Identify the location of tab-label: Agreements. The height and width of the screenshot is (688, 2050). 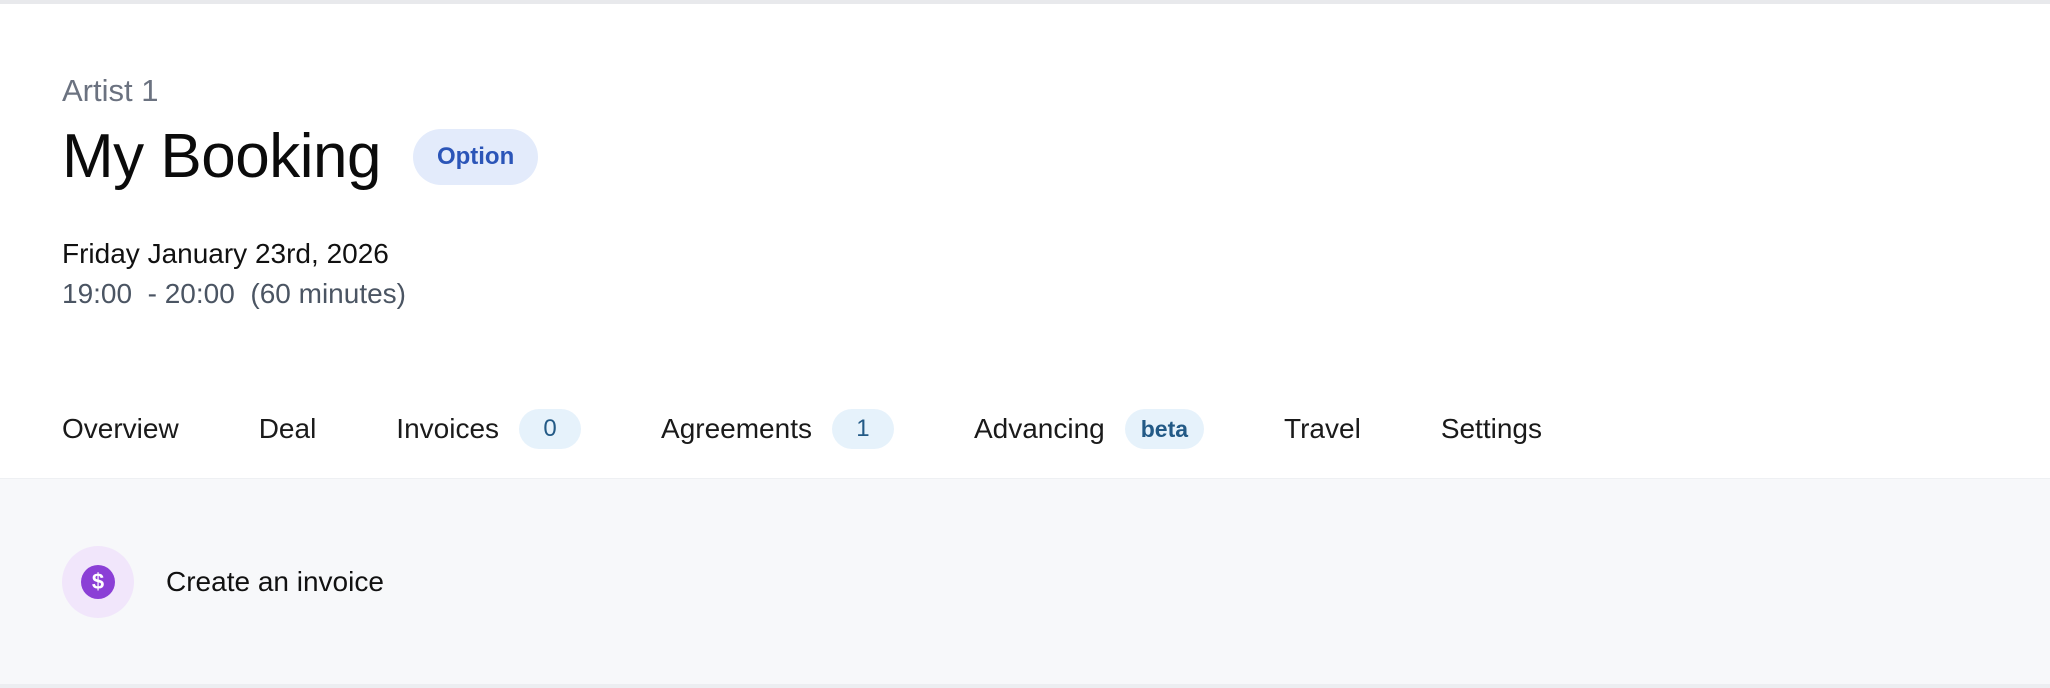
(736, 428).